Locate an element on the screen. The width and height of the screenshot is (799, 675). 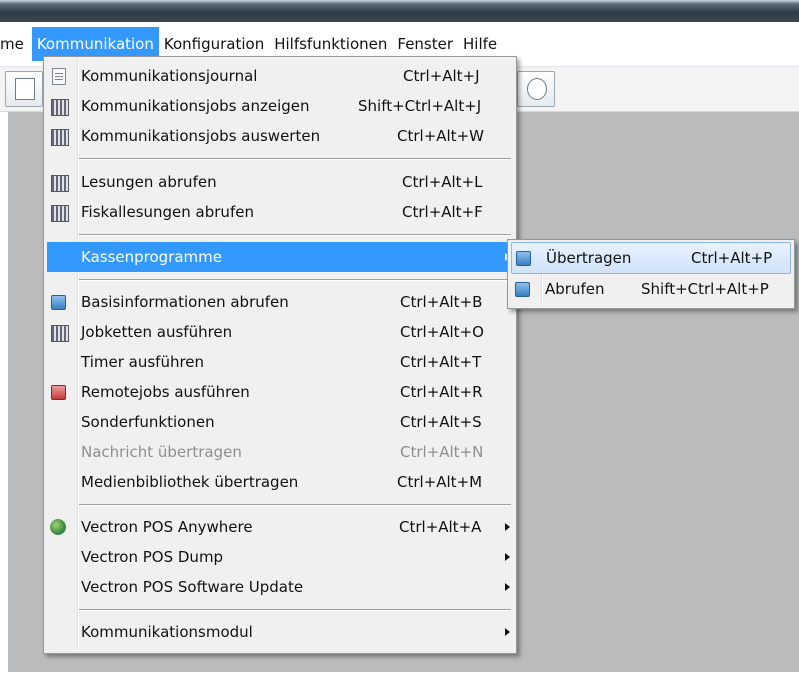
menu-item-fiskallesungen-abrufen: Fiskallesungen abrufen Ctrl+Alt+F is located at coordinates (280, 212).